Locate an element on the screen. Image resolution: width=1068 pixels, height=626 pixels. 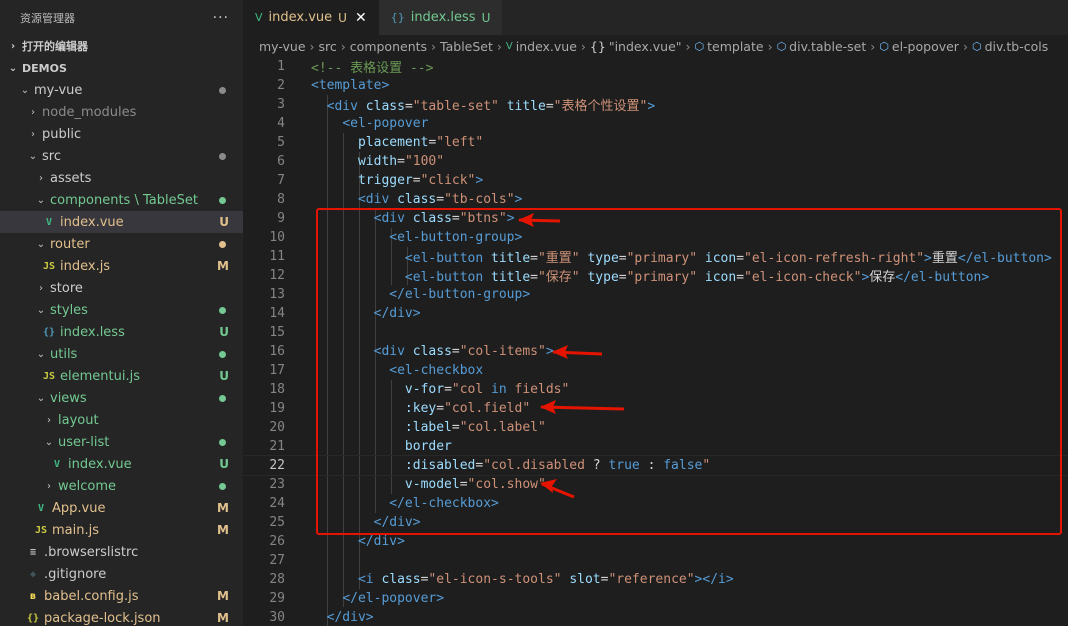
tree-folder: › public is located at coordinates (121, 134).